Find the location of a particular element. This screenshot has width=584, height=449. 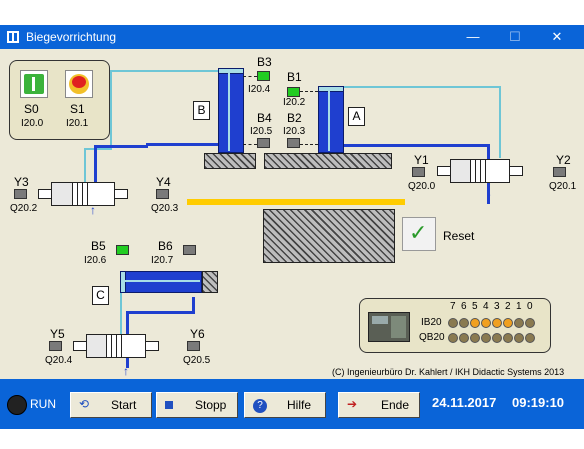

valve-y3-y4 is located at coordinates (83, 194).